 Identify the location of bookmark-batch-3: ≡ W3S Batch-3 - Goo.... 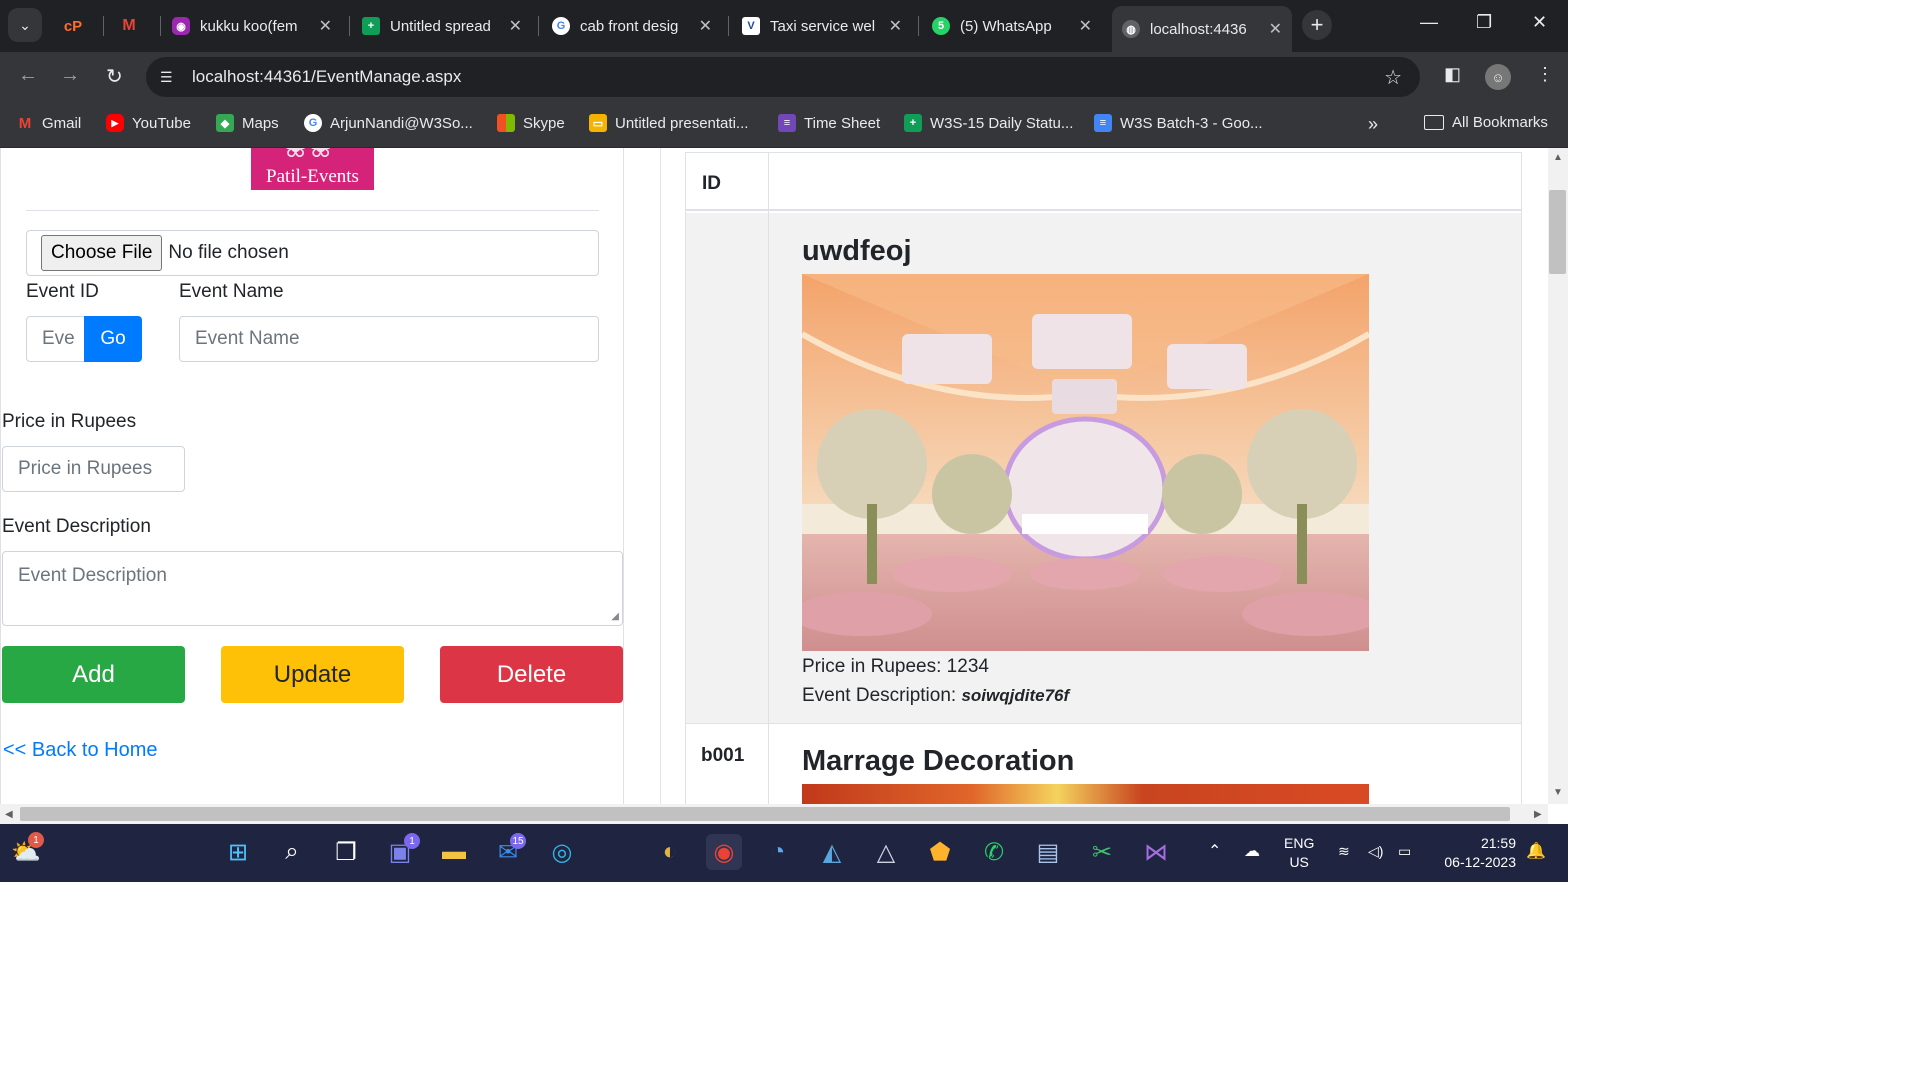
(1178, 123).